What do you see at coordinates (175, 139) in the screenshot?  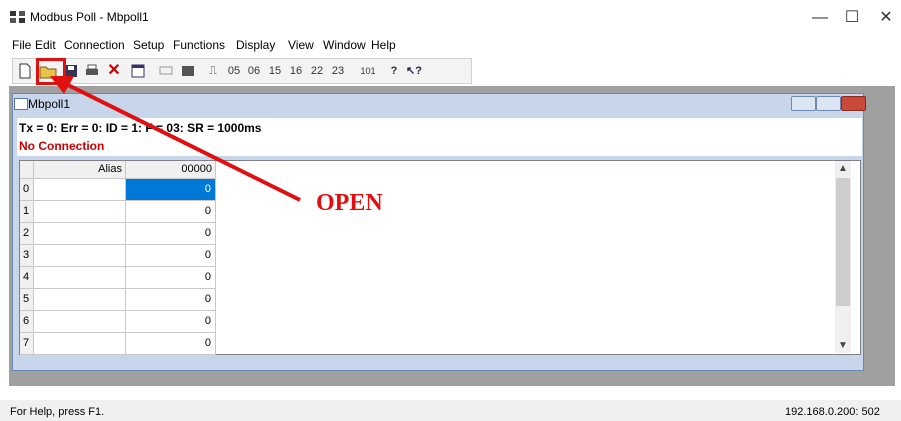 I see `annotation-arrow-icon` at bounding box center [175, 139].